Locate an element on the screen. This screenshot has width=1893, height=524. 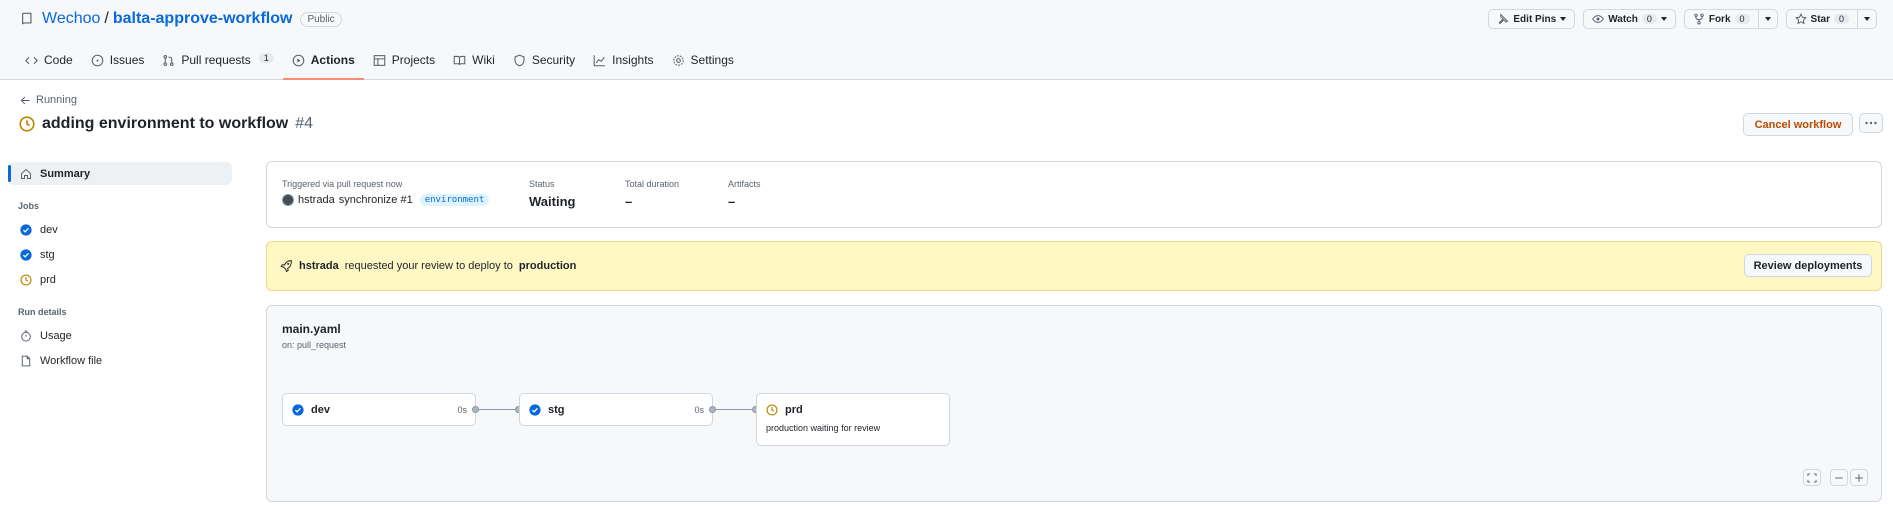
sidebar-job-prd: prd is located at coordinates (120, 279).